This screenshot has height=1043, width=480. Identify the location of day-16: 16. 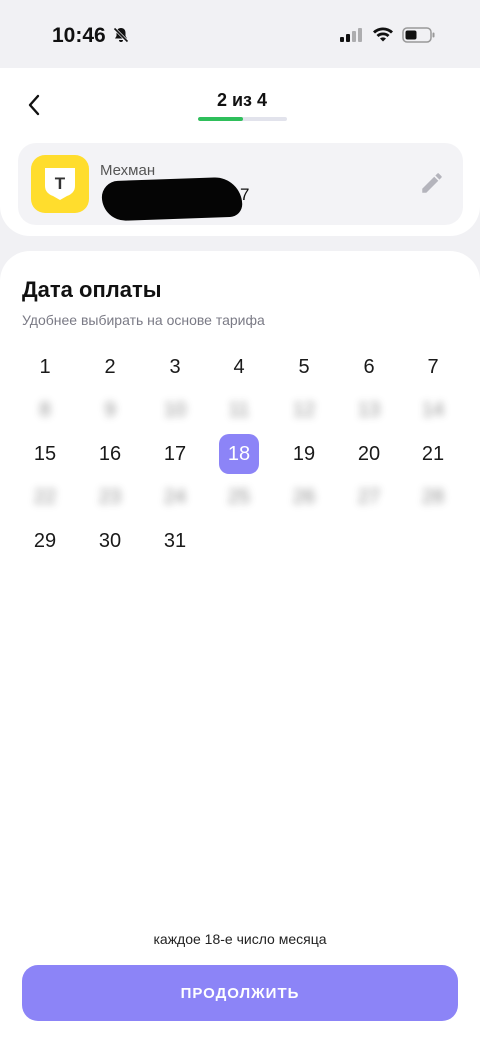
(110, 454).